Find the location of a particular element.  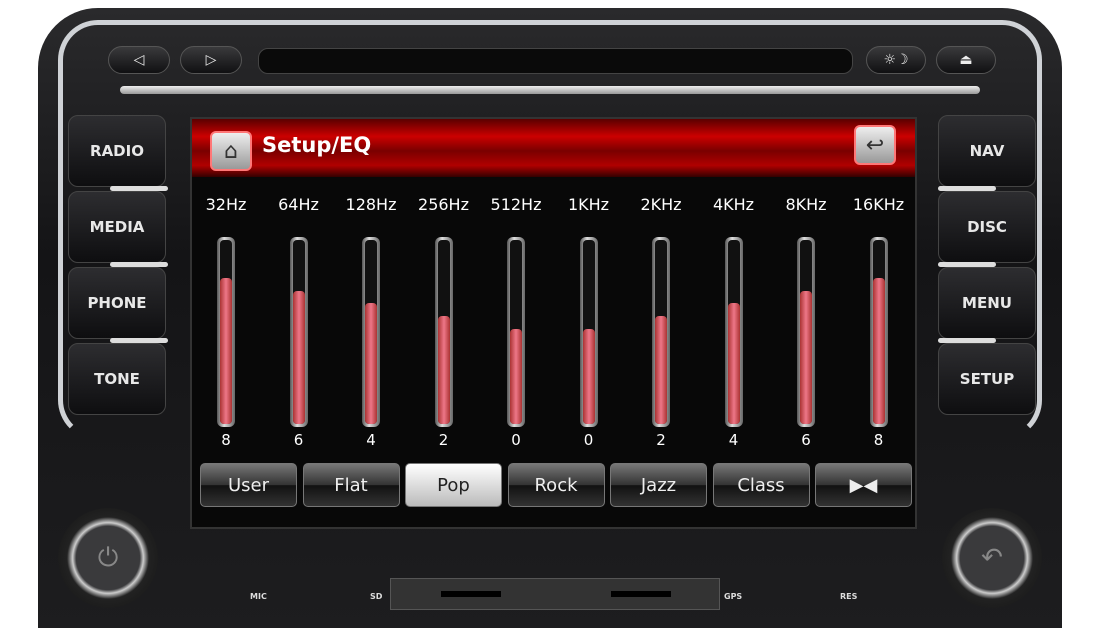

preset-rock-button: Rock is located at coordinates (556, 485).